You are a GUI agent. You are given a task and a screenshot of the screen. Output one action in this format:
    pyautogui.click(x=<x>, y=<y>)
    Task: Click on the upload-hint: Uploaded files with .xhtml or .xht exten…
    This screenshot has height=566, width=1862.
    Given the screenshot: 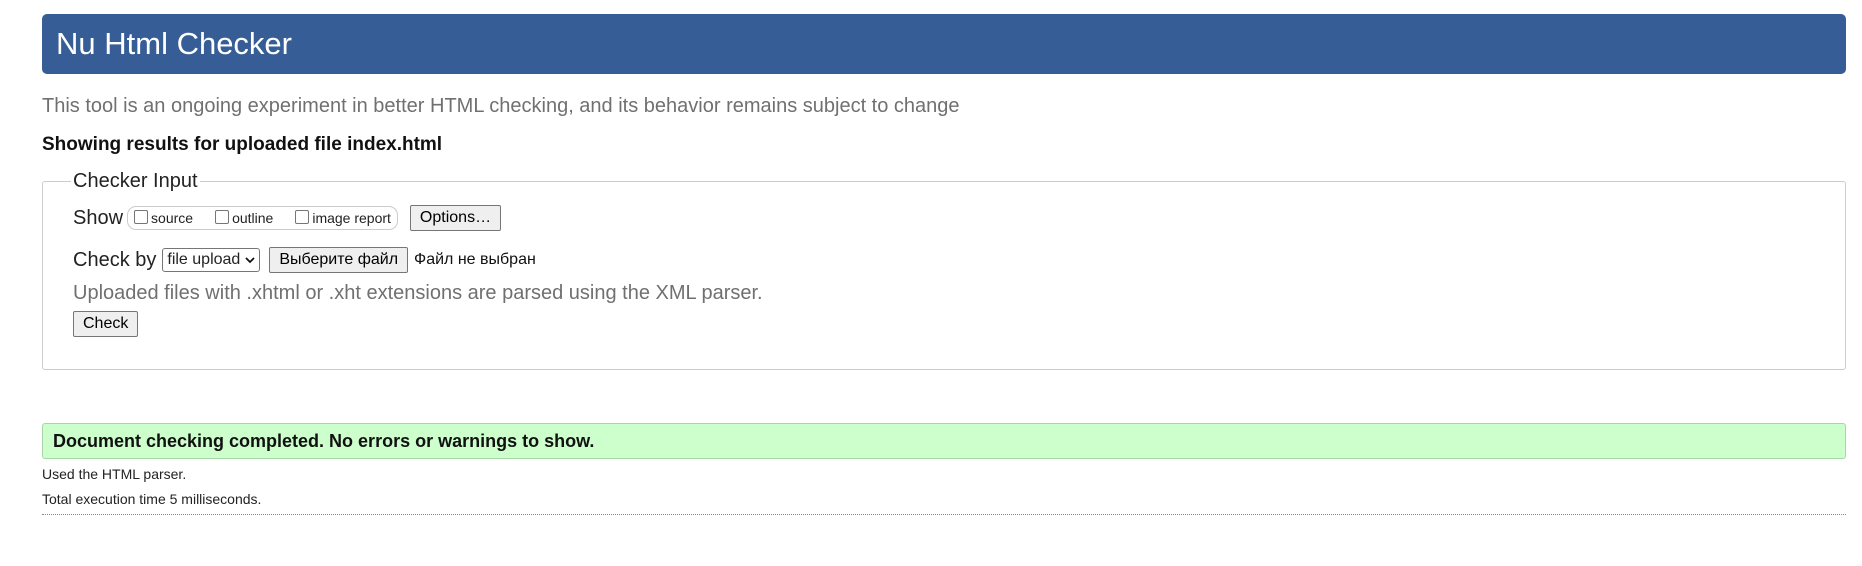 What is the action you would take?
    pyautogui.click(x=418, y=293)
    